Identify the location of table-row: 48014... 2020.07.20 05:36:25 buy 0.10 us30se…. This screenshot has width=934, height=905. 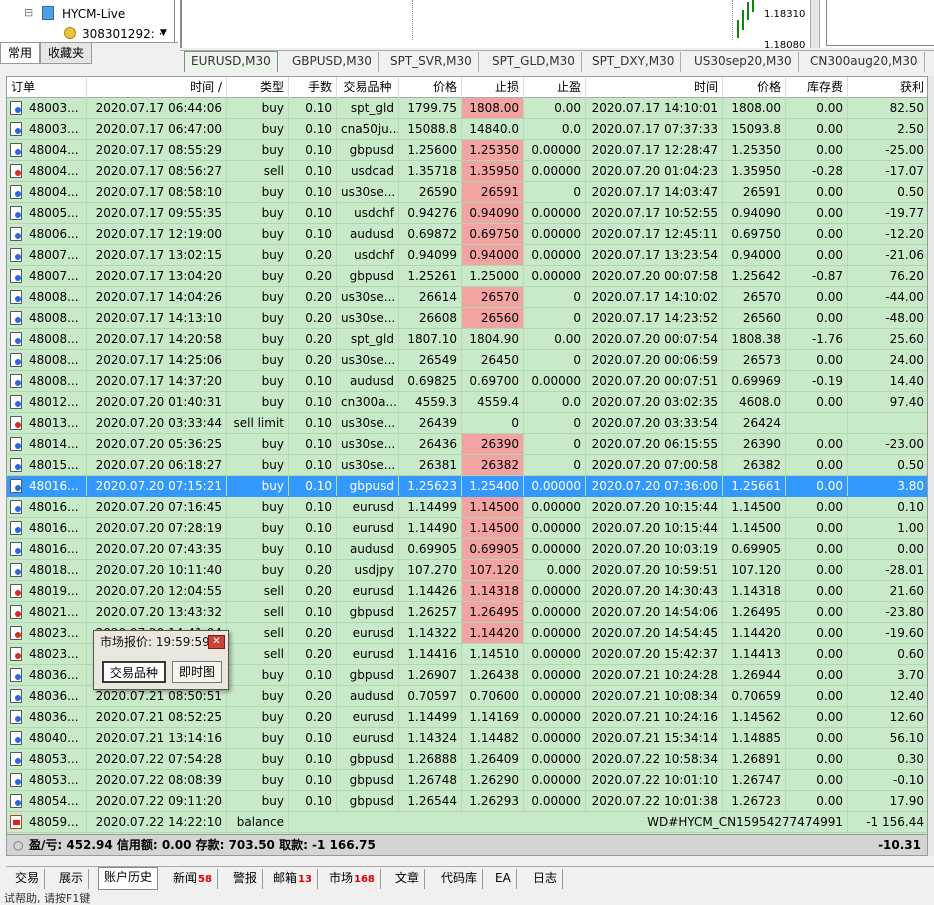
(467, 444).